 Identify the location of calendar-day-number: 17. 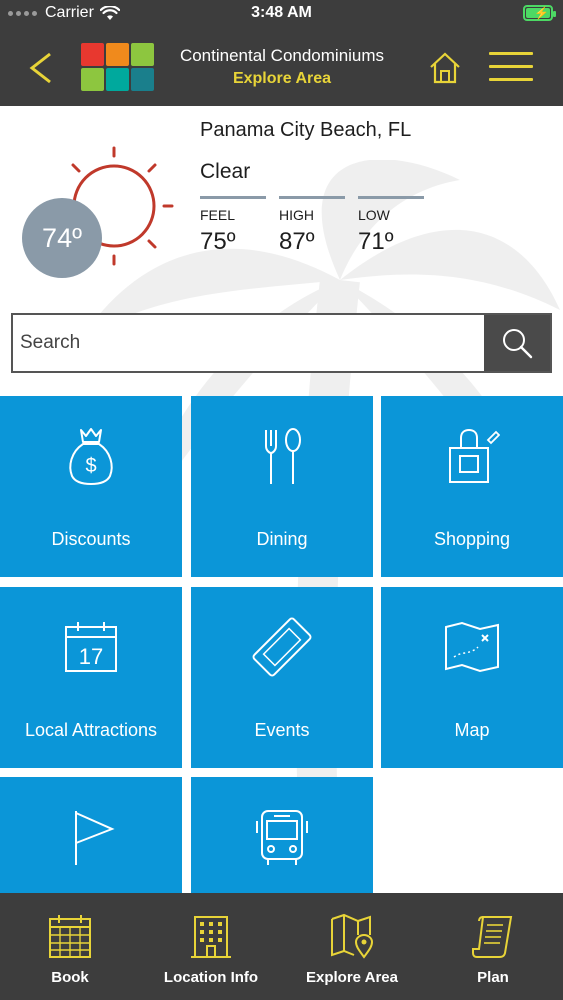
(91, 656).